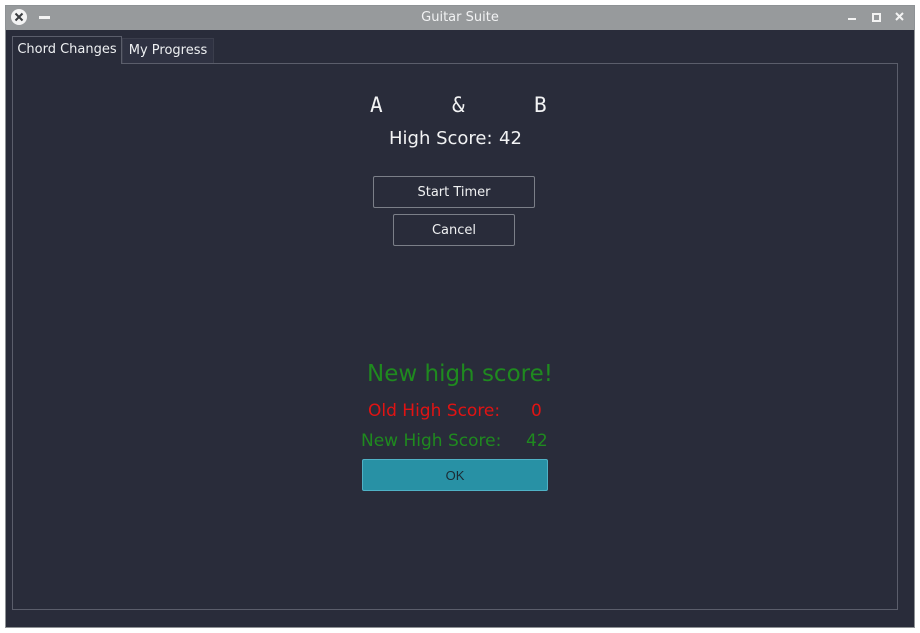 The height and width of the screenshot is (633, 920). I want to click on new-high-score-headline: New high score!, so click(460, 374).